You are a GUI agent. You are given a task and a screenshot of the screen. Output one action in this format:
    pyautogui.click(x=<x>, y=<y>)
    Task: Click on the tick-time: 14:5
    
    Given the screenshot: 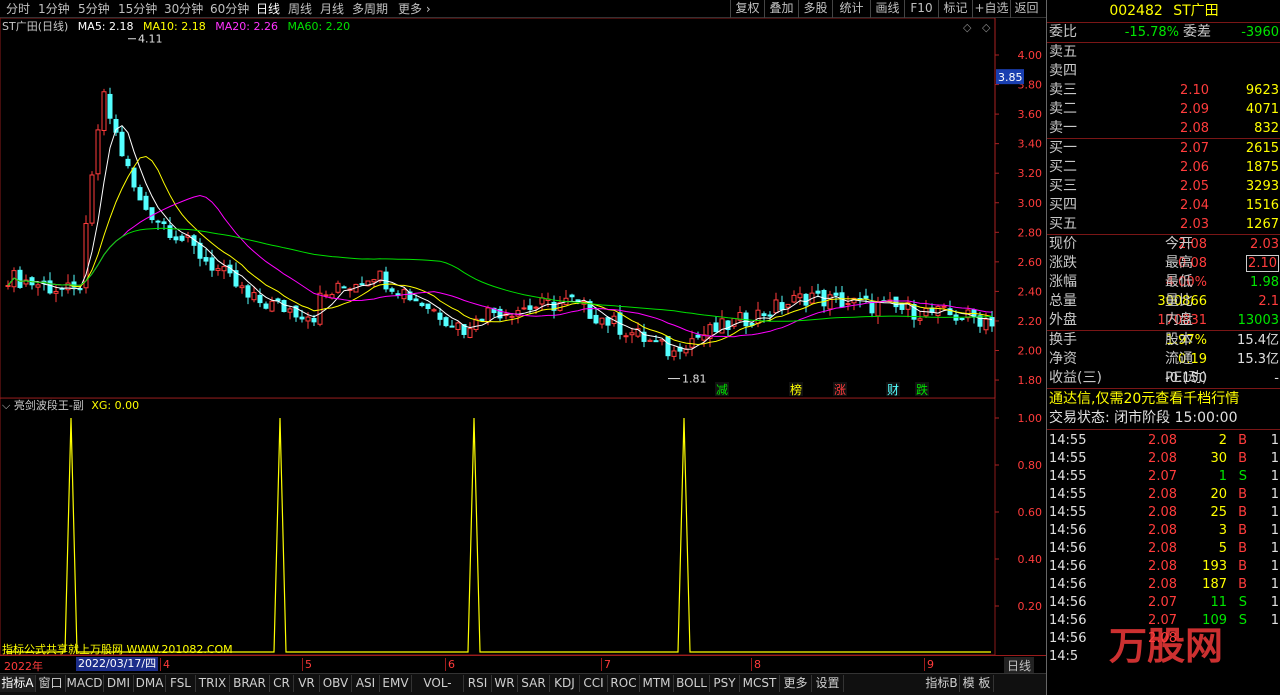 What is the action you would take?
    pyautogui.click(x=1064, y=656)
    